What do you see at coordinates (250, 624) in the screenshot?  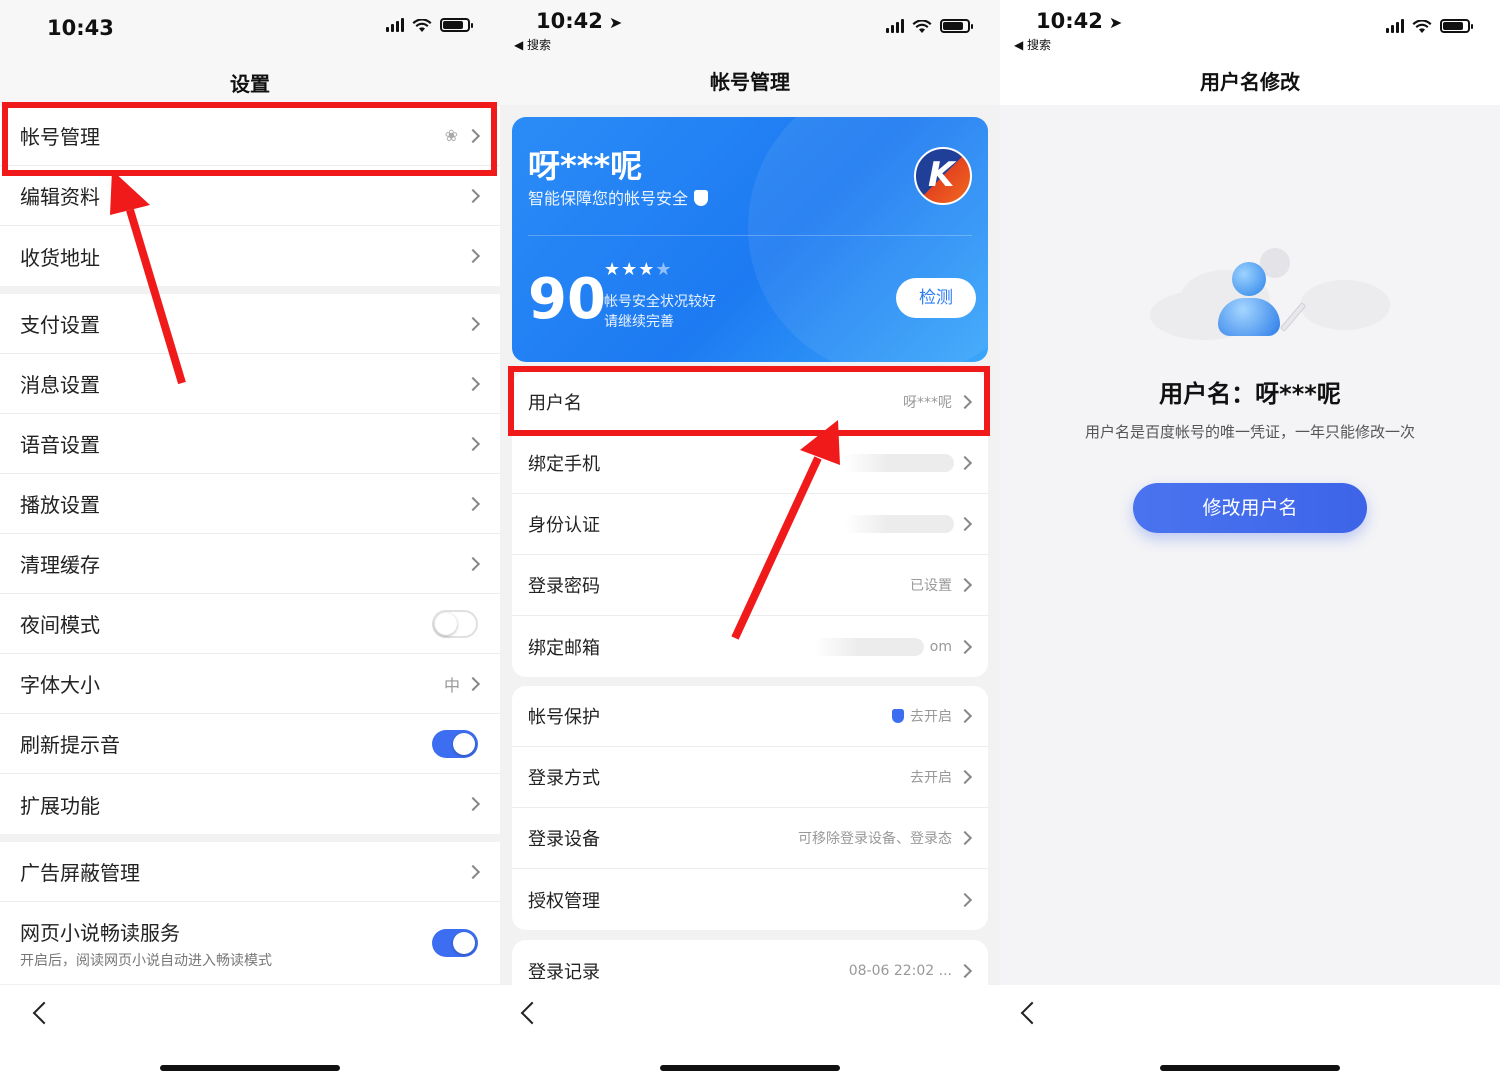 I see `settings-row: 夜间模式` at bounding box center [250, 624].